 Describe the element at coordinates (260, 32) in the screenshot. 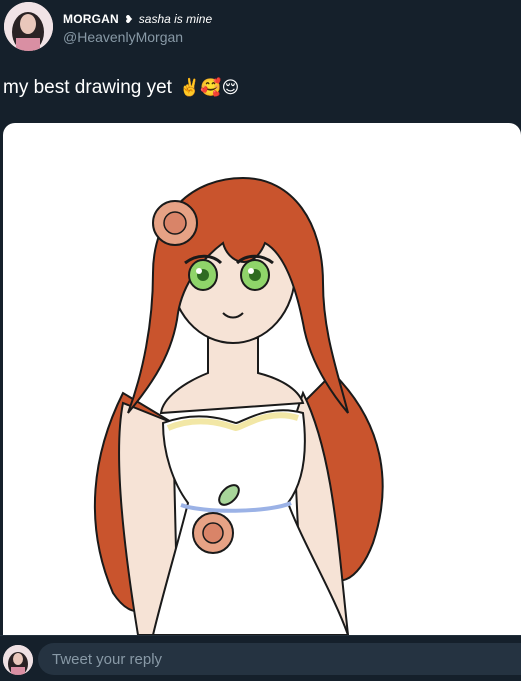

I see `tweet-header: MORGAN ❥ sasha is mine @HeavenlyMorgan` at that location.